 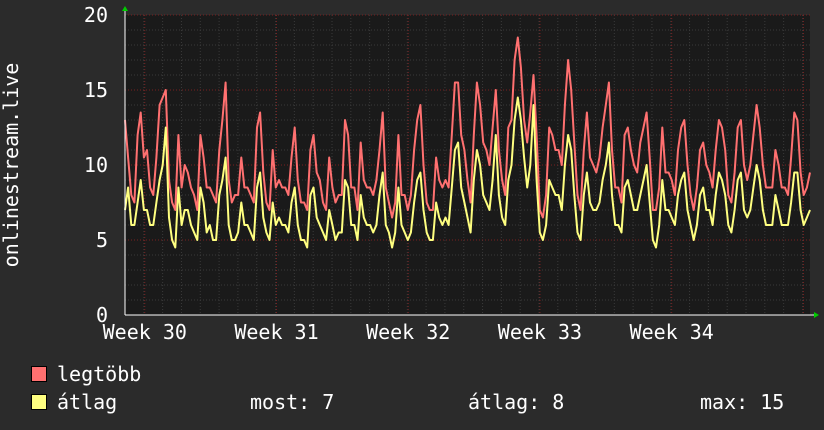 I want to click on y-tick-label: 10, so click(x=96, y=165).